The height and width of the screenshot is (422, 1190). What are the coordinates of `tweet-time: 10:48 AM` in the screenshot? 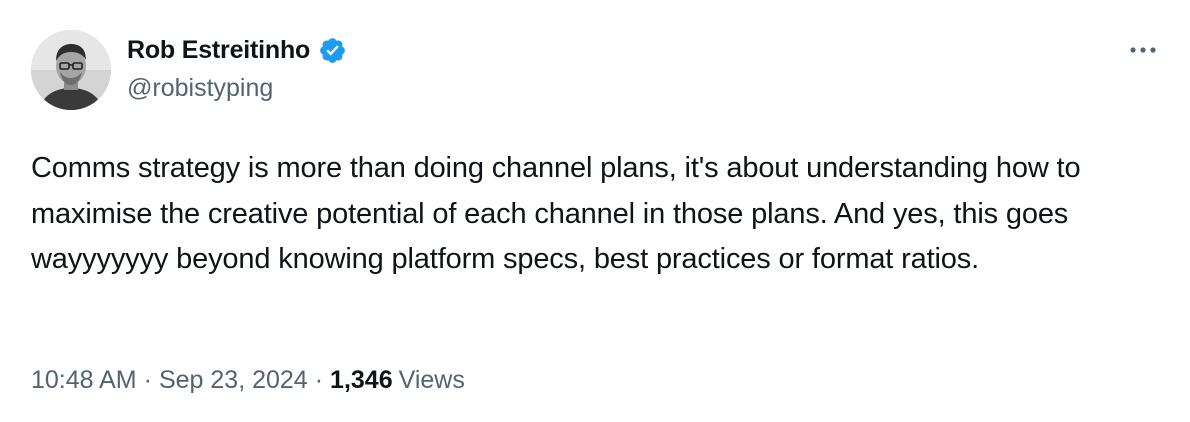 It's located at (84, 380).